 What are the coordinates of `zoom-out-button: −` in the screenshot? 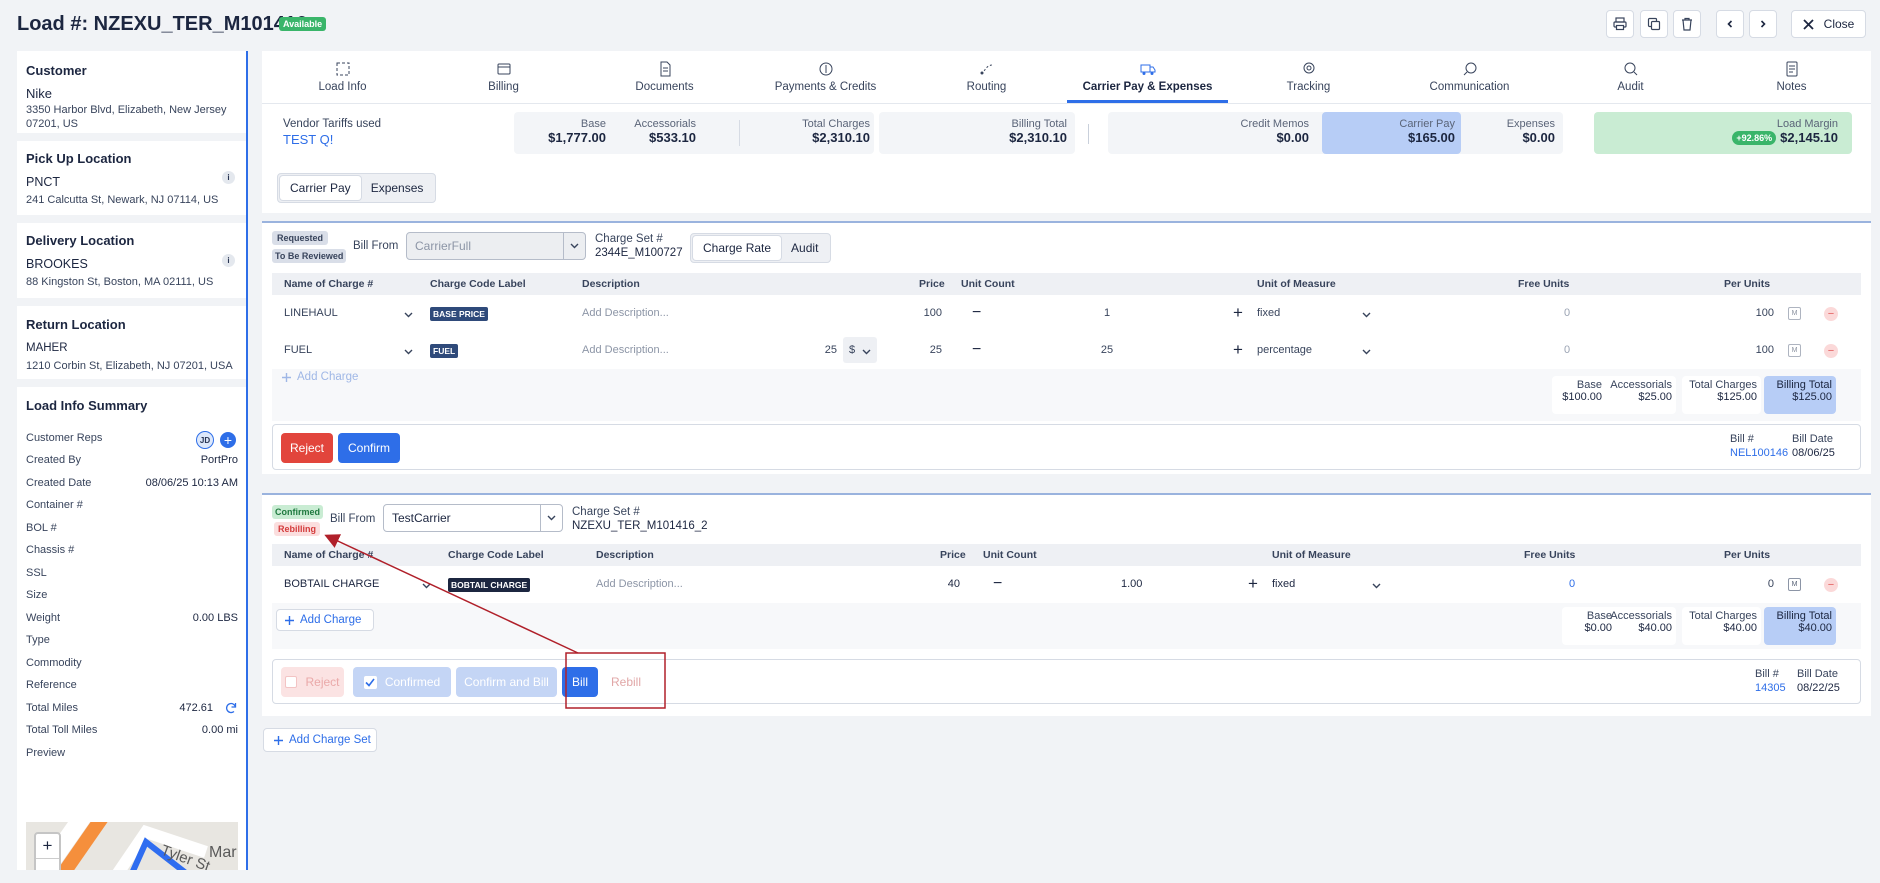 It's located at (47, 865).